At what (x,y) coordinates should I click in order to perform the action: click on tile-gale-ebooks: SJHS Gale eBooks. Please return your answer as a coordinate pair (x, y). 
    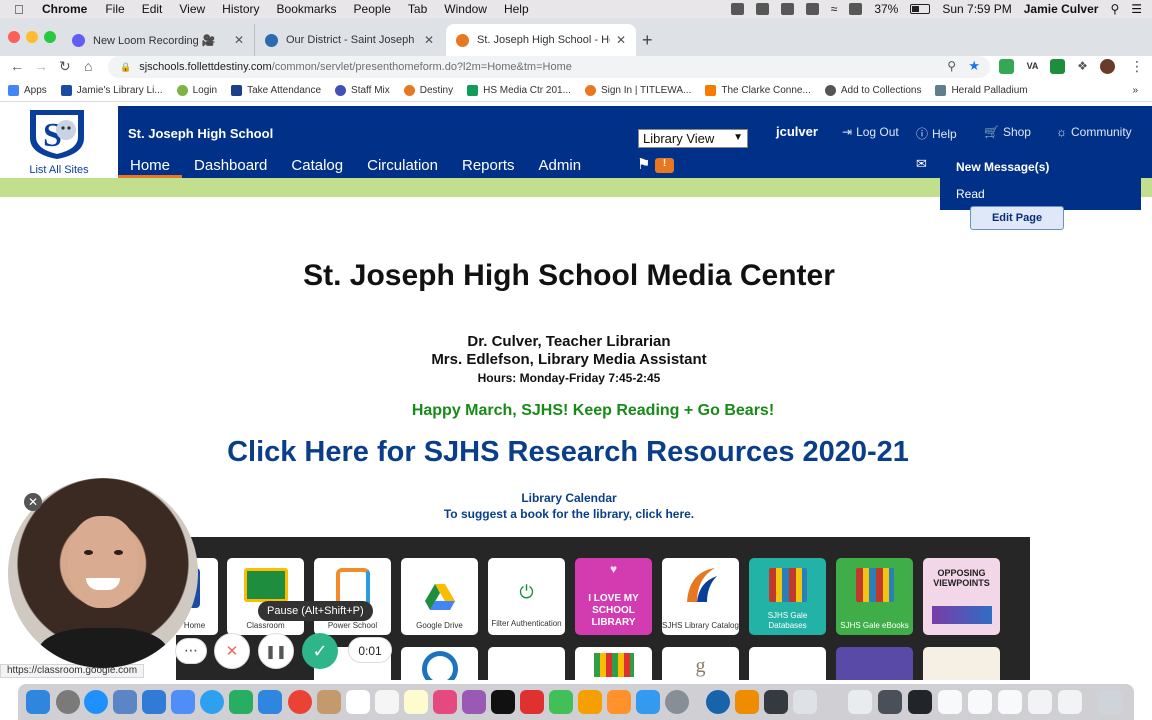
    Looking at the image, I should click on (874, 596).